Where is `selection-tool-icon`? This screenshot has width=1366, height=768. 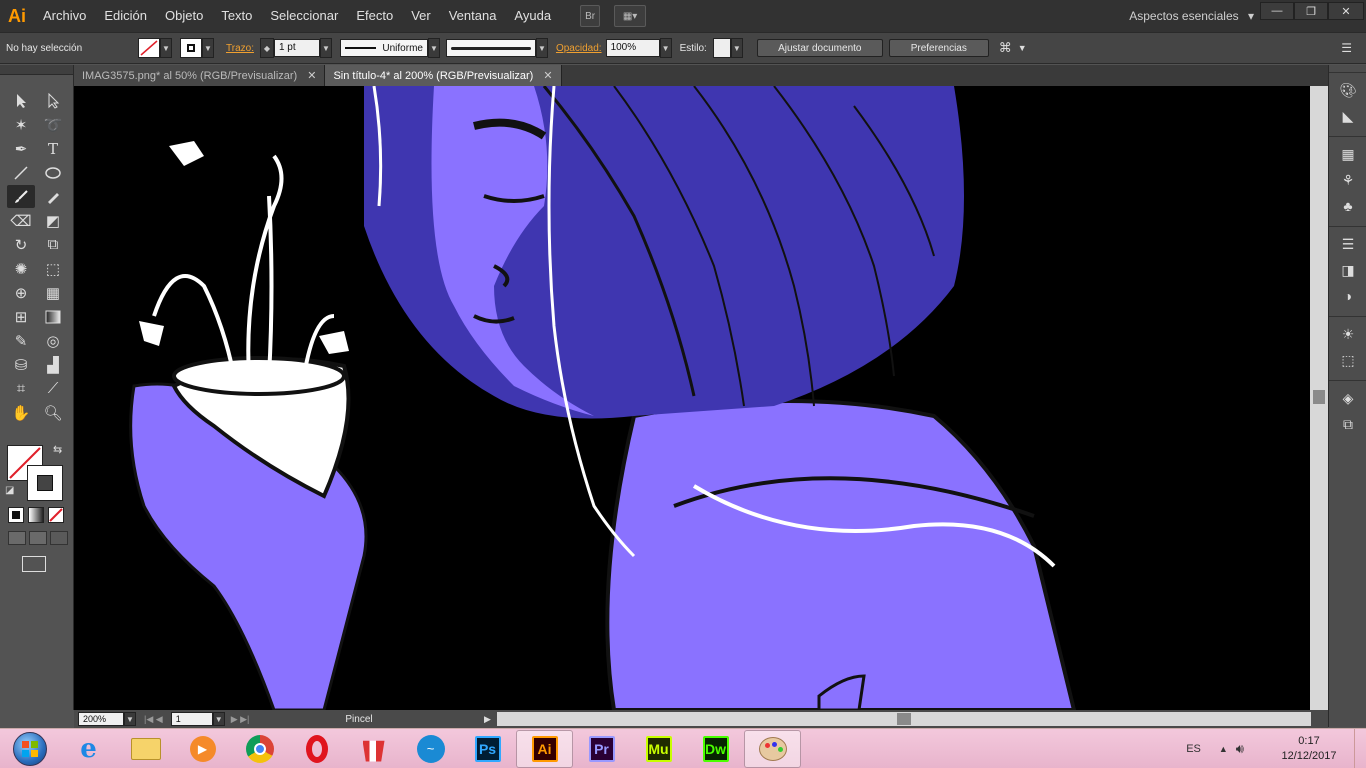
selection-tool-icon is located at coordinates (21, 100).